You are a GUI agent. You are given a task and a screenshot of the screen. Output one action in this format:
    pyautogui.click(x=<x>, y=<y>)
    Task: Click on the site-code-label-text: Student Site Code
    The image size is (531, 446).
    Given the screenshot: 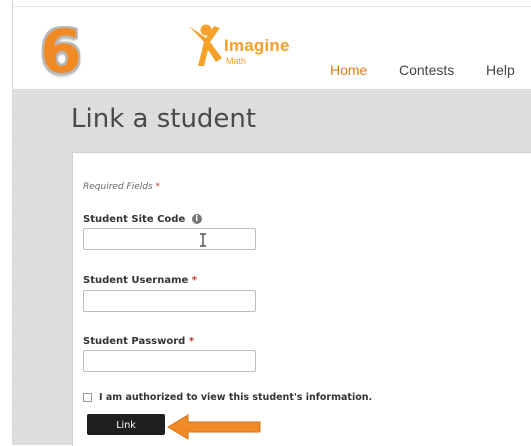 What is the action you would take?
    pyautogui.click(x=134, y=219)
    